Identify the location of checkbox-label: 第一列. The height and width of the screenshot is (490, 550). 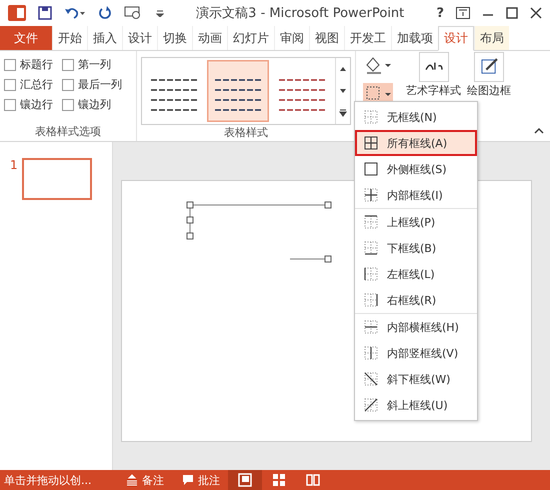
(94, 64).